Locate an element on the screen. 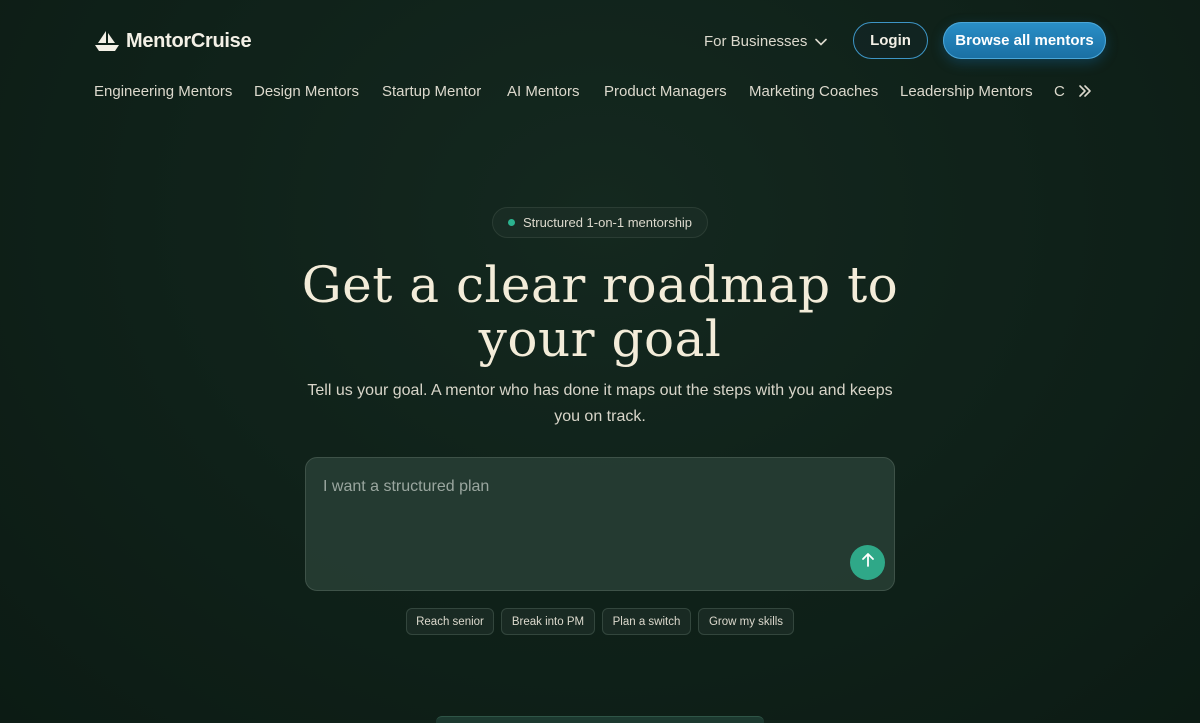  mentorship-badge: Structured 1-on-1 mentorship is located at coordinates (600, 222).